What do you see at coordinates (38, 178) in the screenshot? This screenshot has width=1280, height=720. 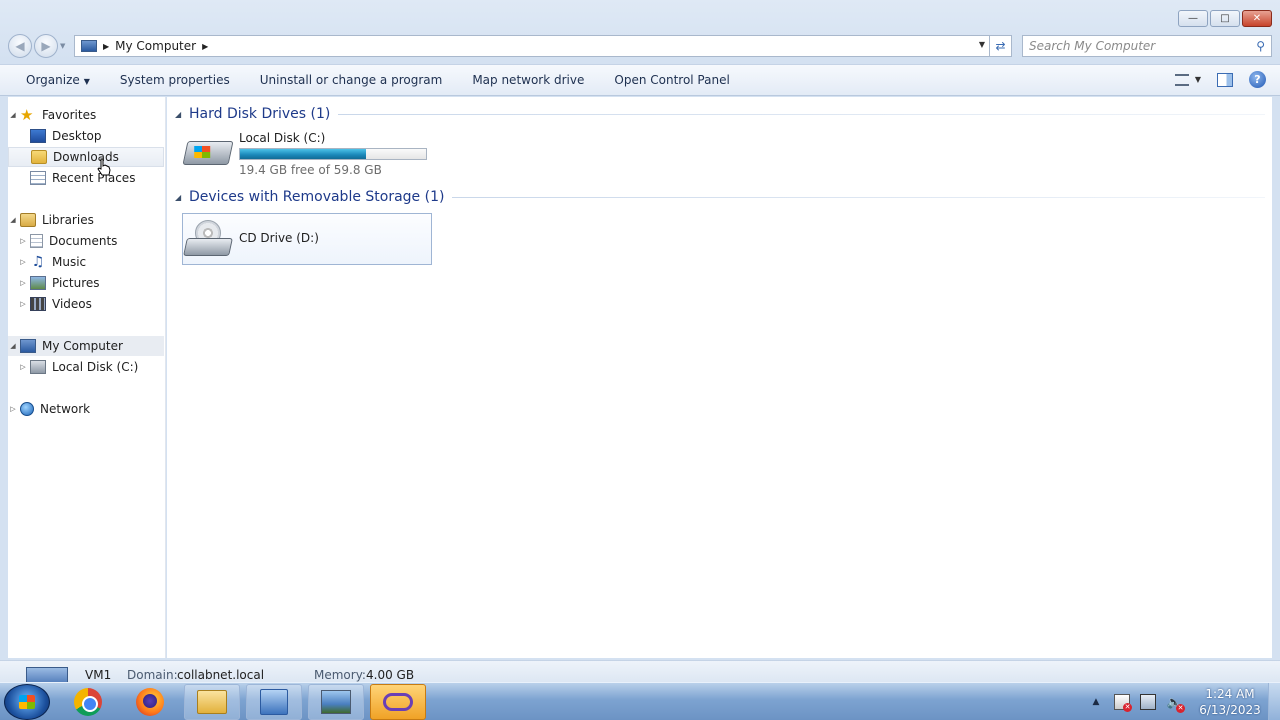 I see `recent-places-icon` at bounding box center [38, 178].